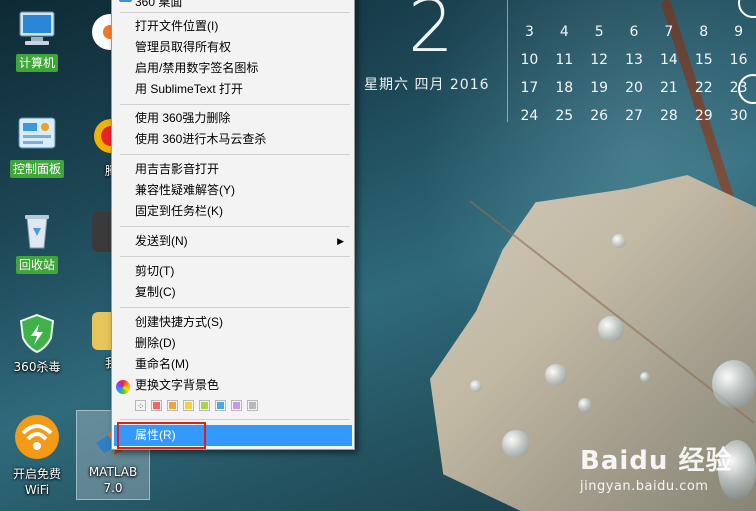  Describe the element at coordinates (196, 405) in the screenshot. I see `color-swatch-row: ⁘` at that location.